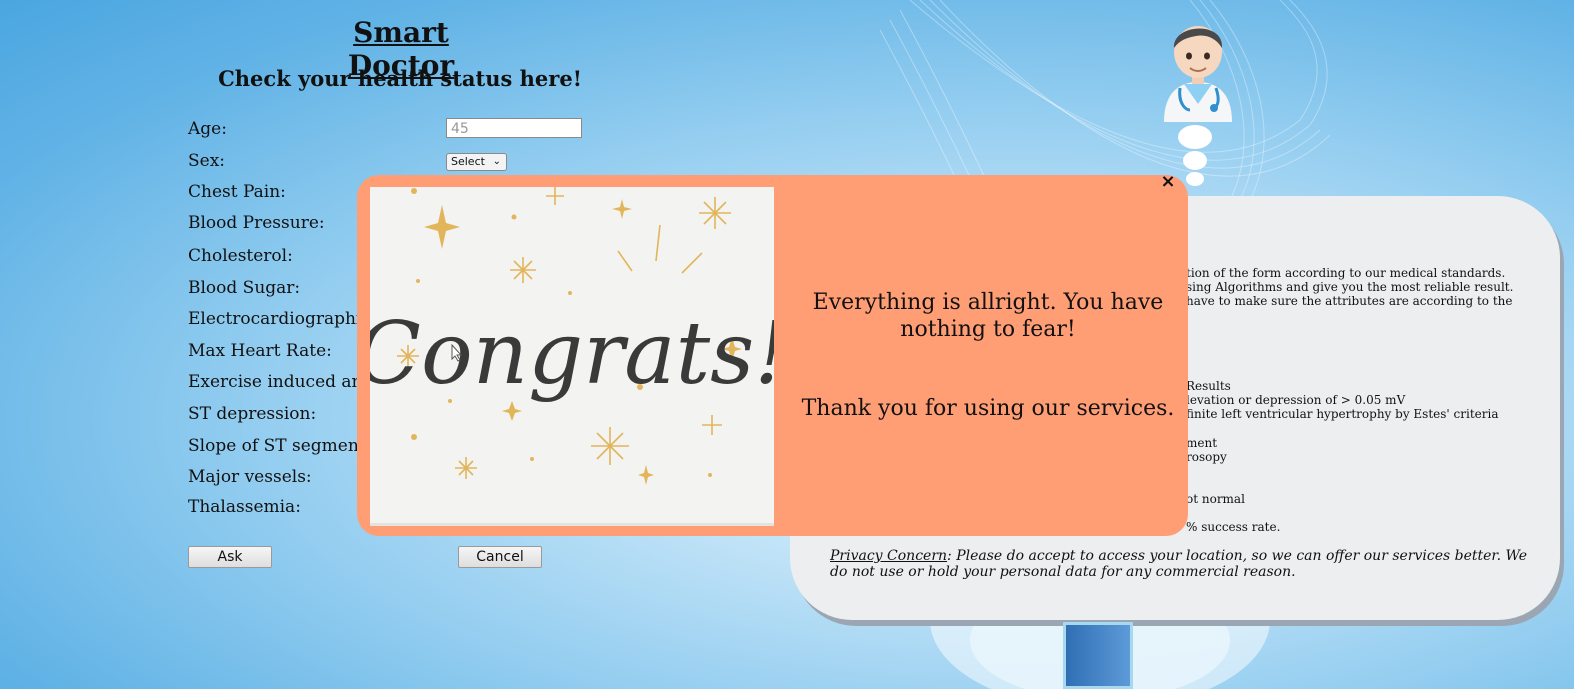  What do you see at coordinates (1168, 182) in the screenshot?
I see `close-icon: ×` at bounding box center [1168, 182].